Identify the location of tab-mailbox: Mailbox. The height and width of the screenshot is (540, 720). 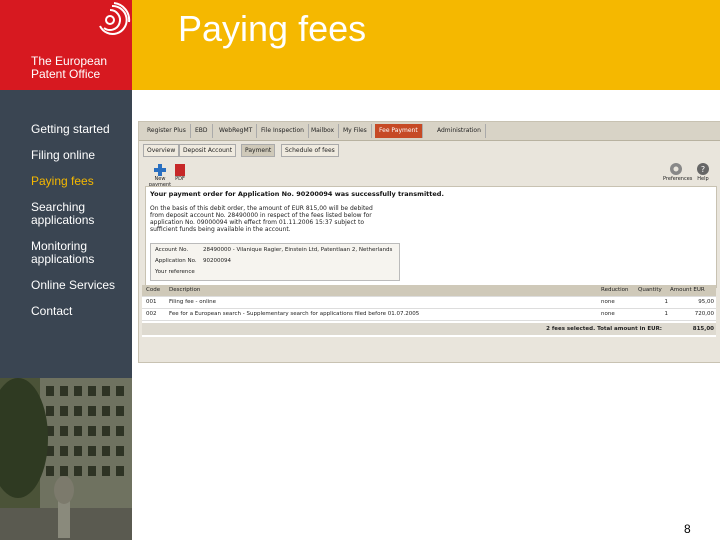
(323, 131).